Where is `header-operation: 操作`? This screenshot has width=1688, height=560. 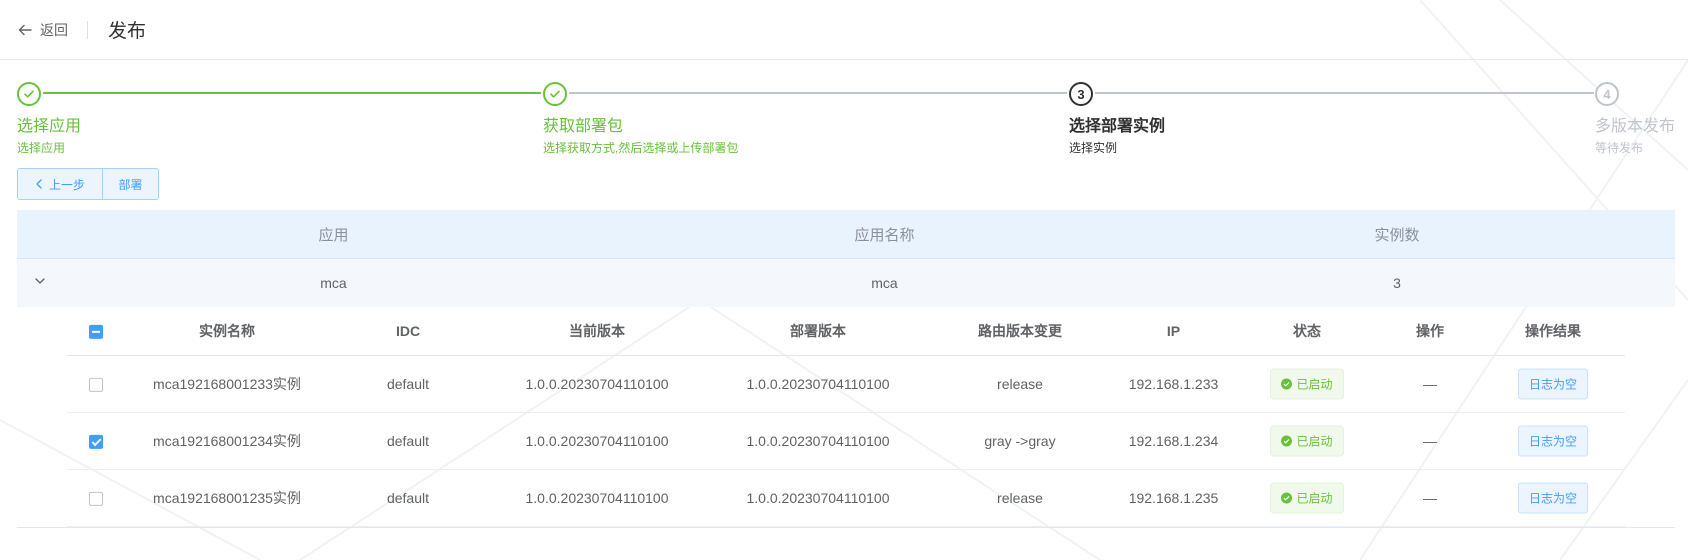 header-operation: 操作 is located at coordinates (1430, 331).